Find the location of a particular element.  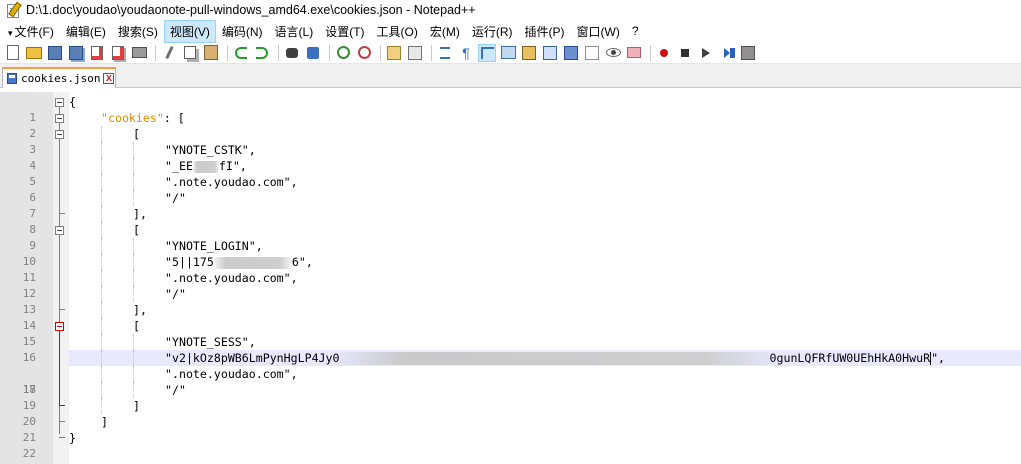

eye-icon is located at coordinates (613, 53).